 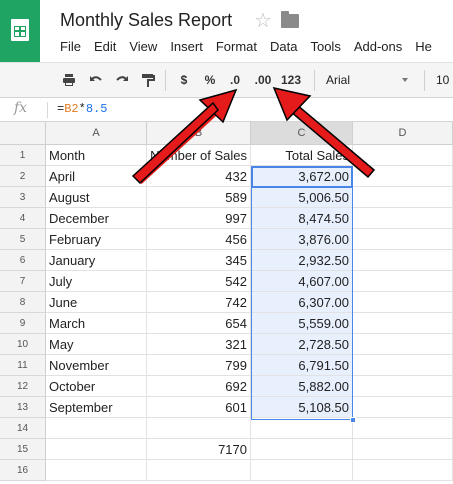 I want to click on cell-b4: 997, so click(x=199, y=218).